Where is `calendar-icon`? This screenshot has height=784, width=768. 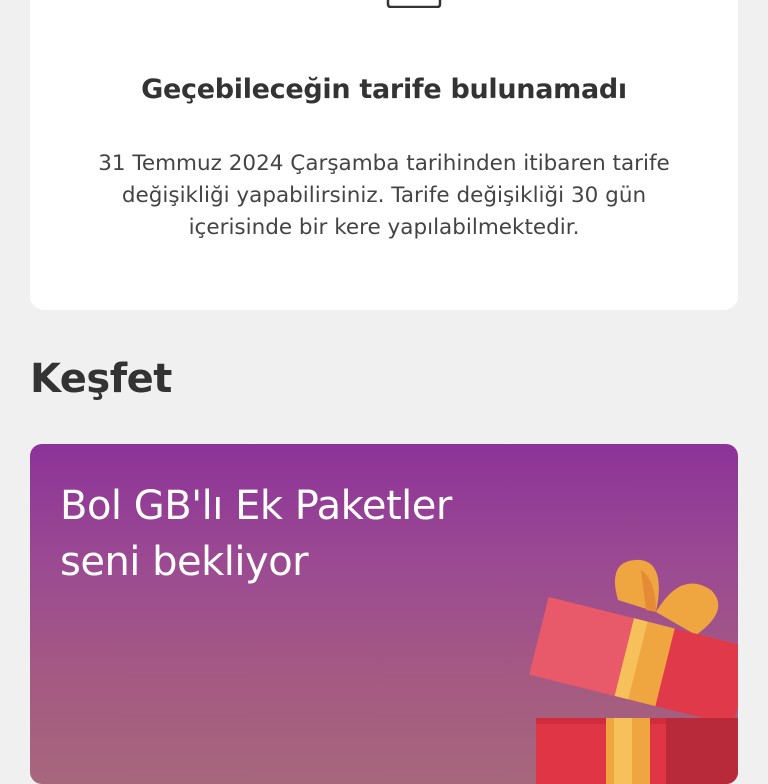
calendar-icon is located at coordinates (414, 4).